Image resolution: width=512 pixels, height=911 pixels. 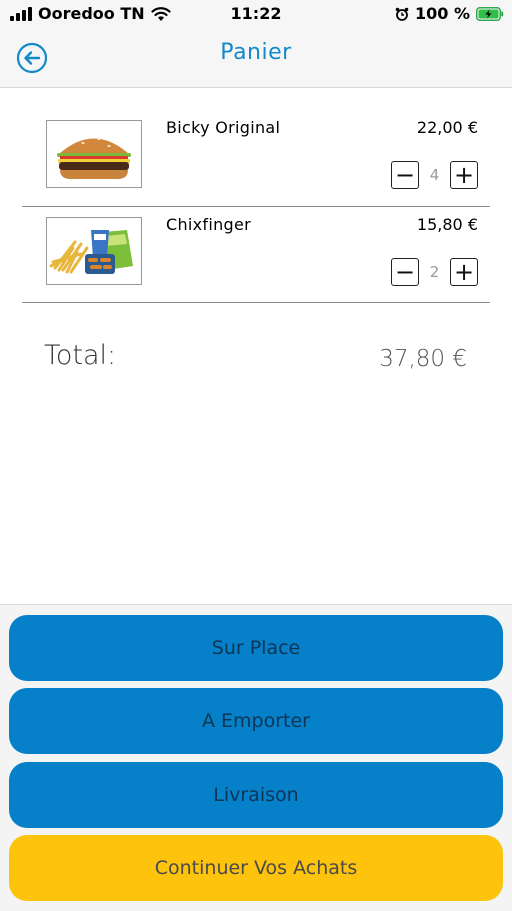 What do you see at coordinates (209, 224) in the screenshot?
I see `item-name: Chixfinger` at bounding box center [209, 224].